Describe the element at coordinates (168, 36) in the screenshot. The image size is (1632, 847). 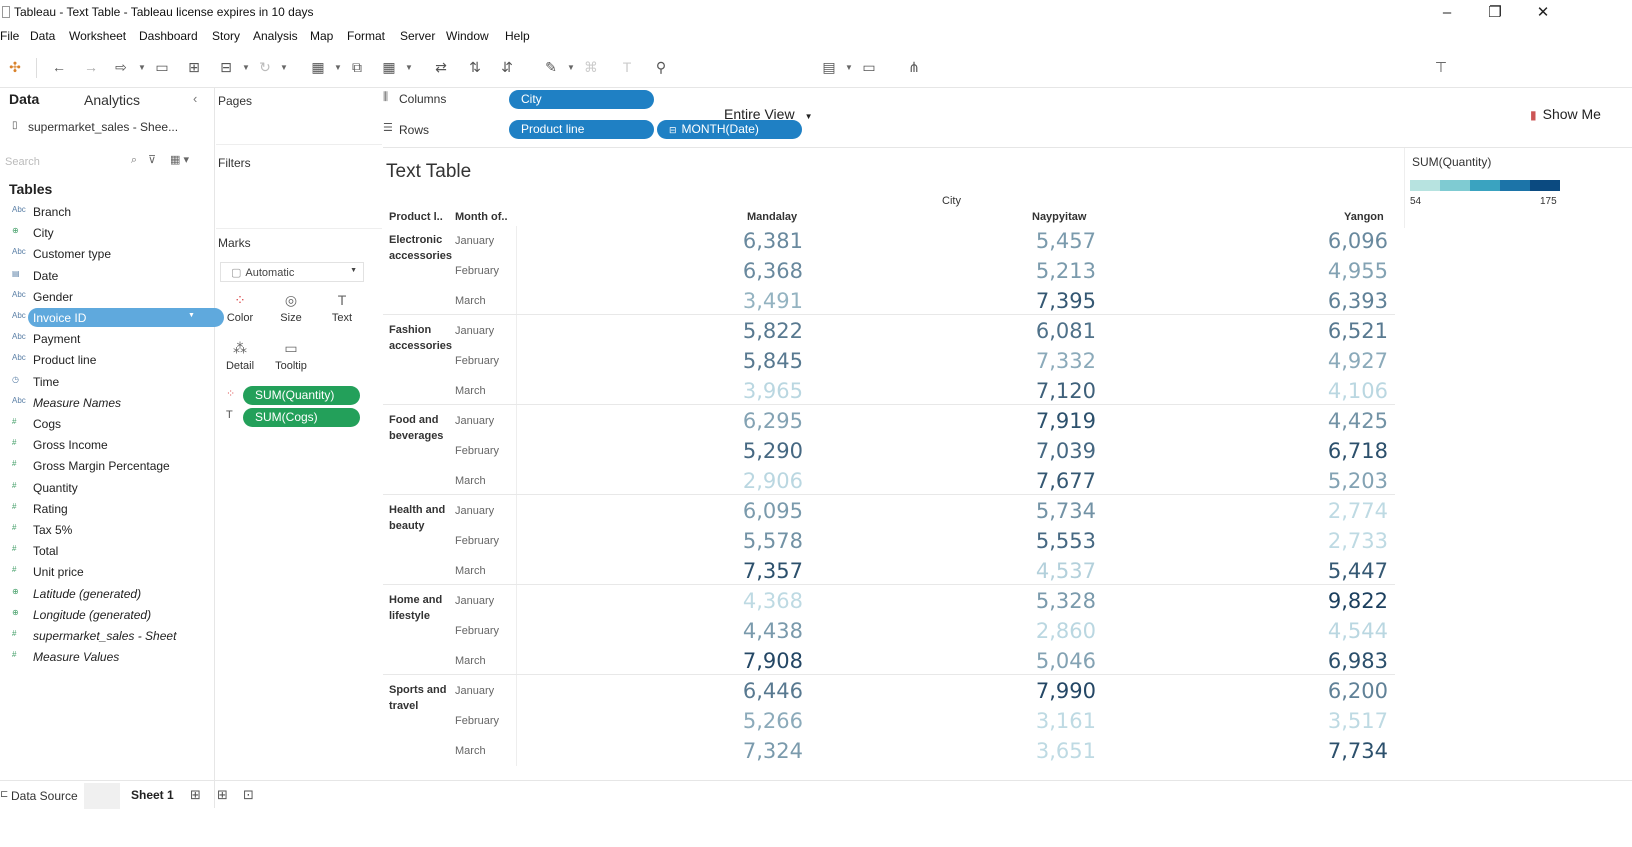
I see `menu-dashboard: Dashboard` at that location.